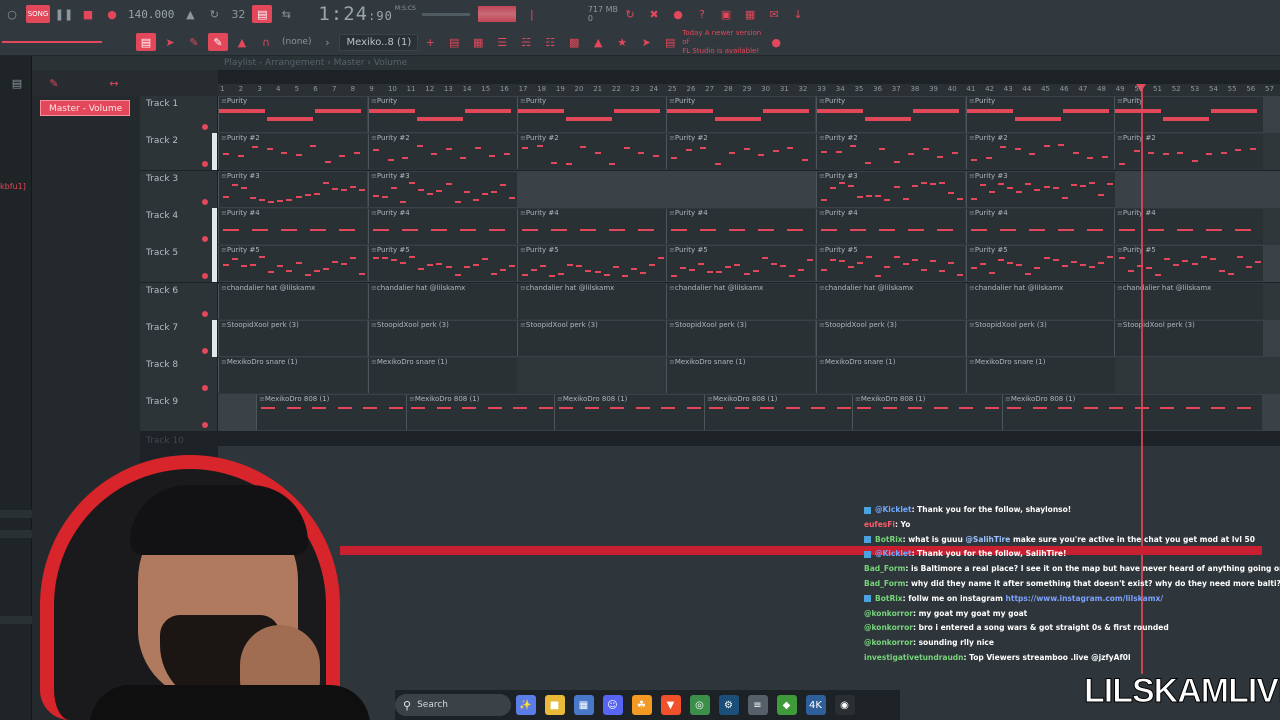 This screenshot has height=720, width=1280. Describe the element at coordinates (987, 539) in the screenshot. I see `chat-mention: @SalihTire` at that location.